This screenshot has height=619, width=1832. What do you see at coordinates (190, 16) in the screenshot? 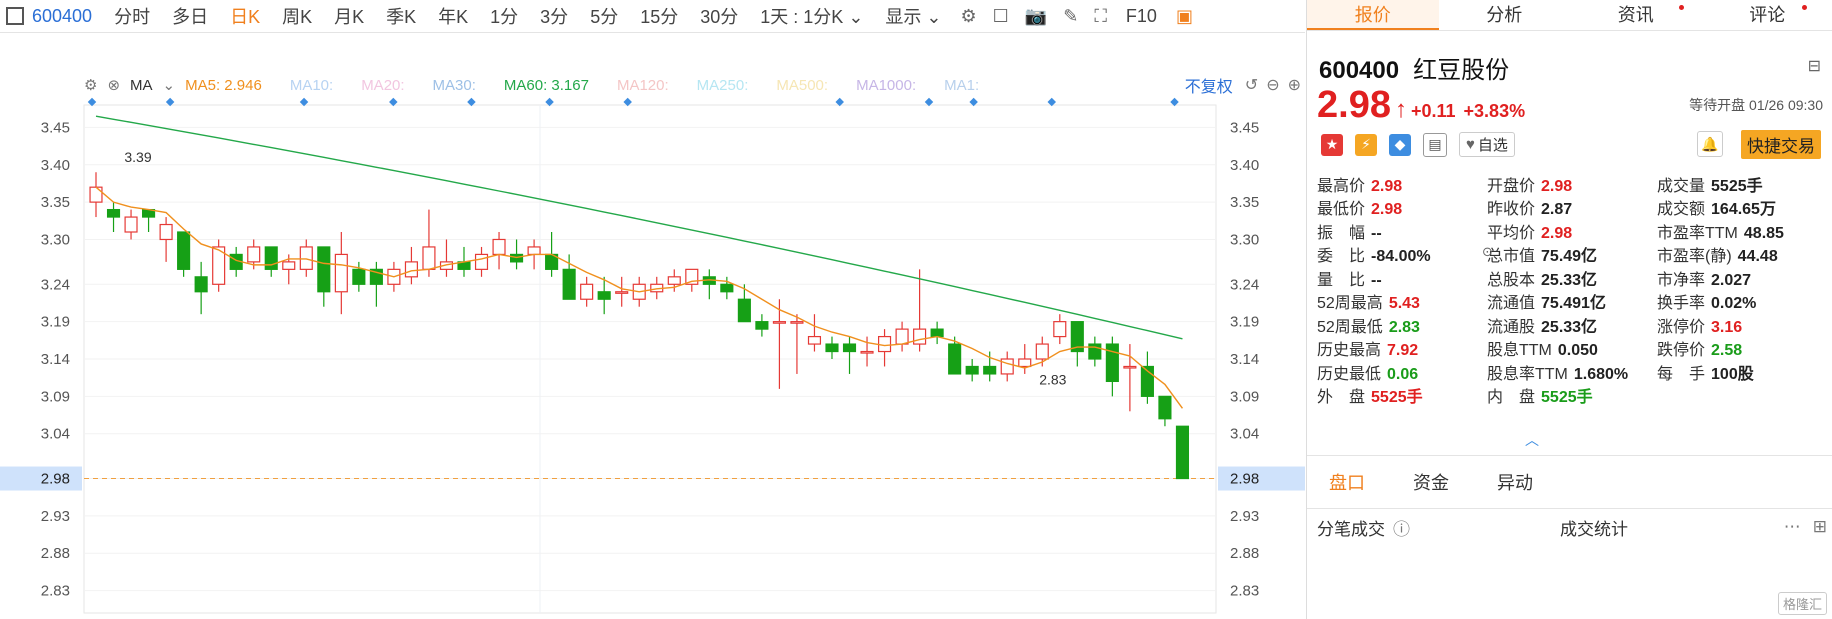
I see `period-tab: 多日` at bounding box center [190, 16].